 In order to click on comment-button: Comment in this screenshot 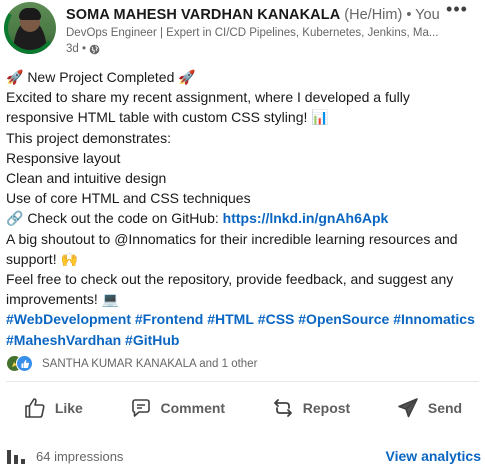, I will do `click(177, 408)`.